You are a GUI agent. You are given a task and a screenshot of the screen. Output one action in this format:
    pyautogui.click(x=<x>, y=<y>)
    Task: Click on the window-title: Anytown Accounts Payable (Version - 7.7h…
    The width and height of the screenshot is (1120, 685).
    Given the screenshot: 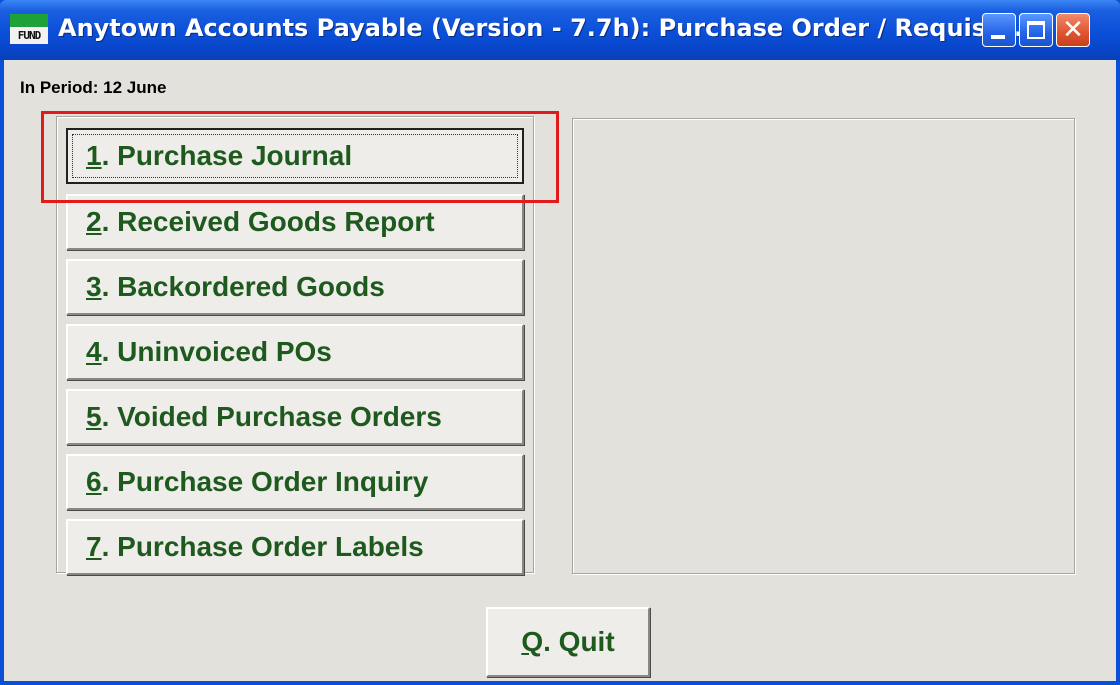 What is the action you would take?
    pyautogui.click(x=550, y=28)
    